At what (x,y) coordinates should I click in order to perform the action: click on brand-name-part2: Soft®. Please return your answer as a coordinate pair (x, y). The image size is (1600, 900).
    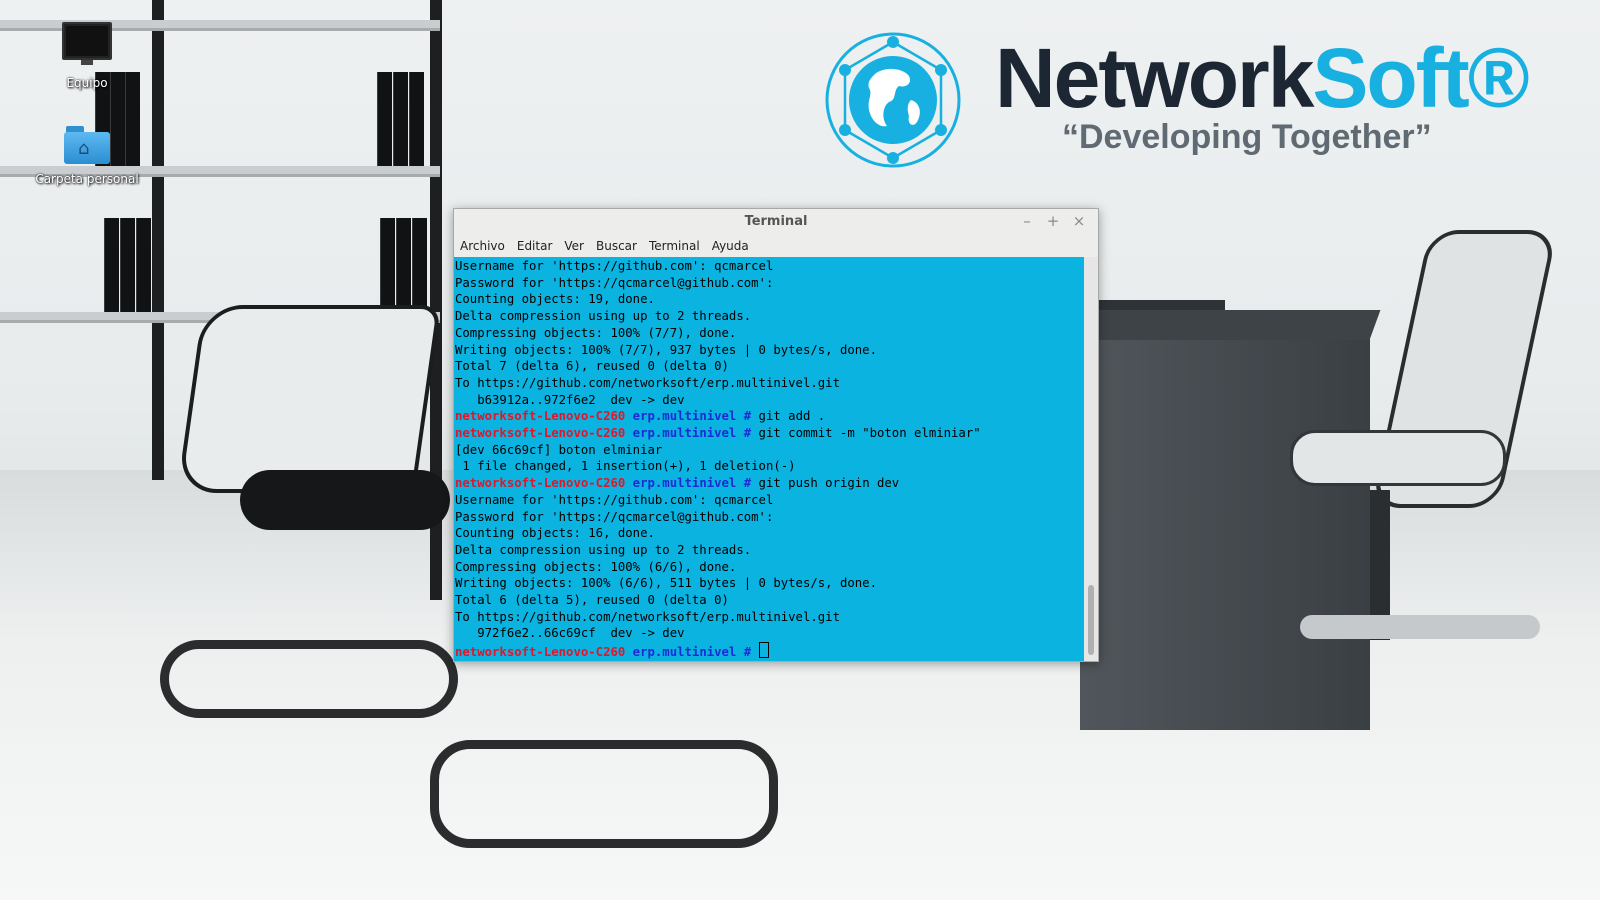
    Looking at the image, I should click on (1420, 78).